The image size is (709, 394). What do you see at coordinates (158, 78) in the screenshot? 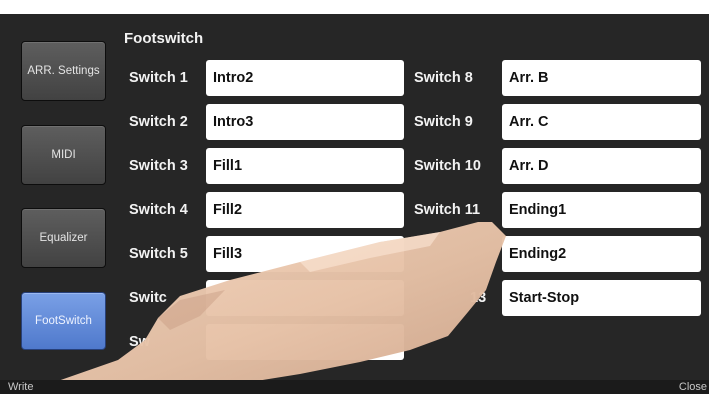
I see `switch-1-label: Switch 1` at bounding box center [158, 78].